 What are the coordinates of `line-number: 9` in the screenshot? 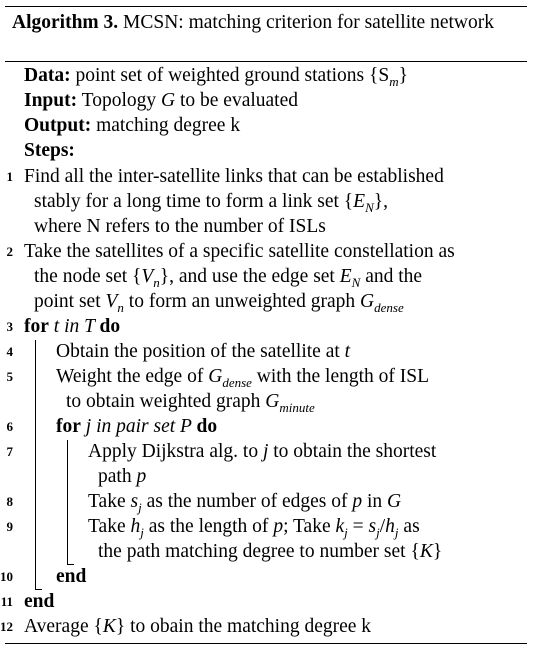 It's located at (10, 526).